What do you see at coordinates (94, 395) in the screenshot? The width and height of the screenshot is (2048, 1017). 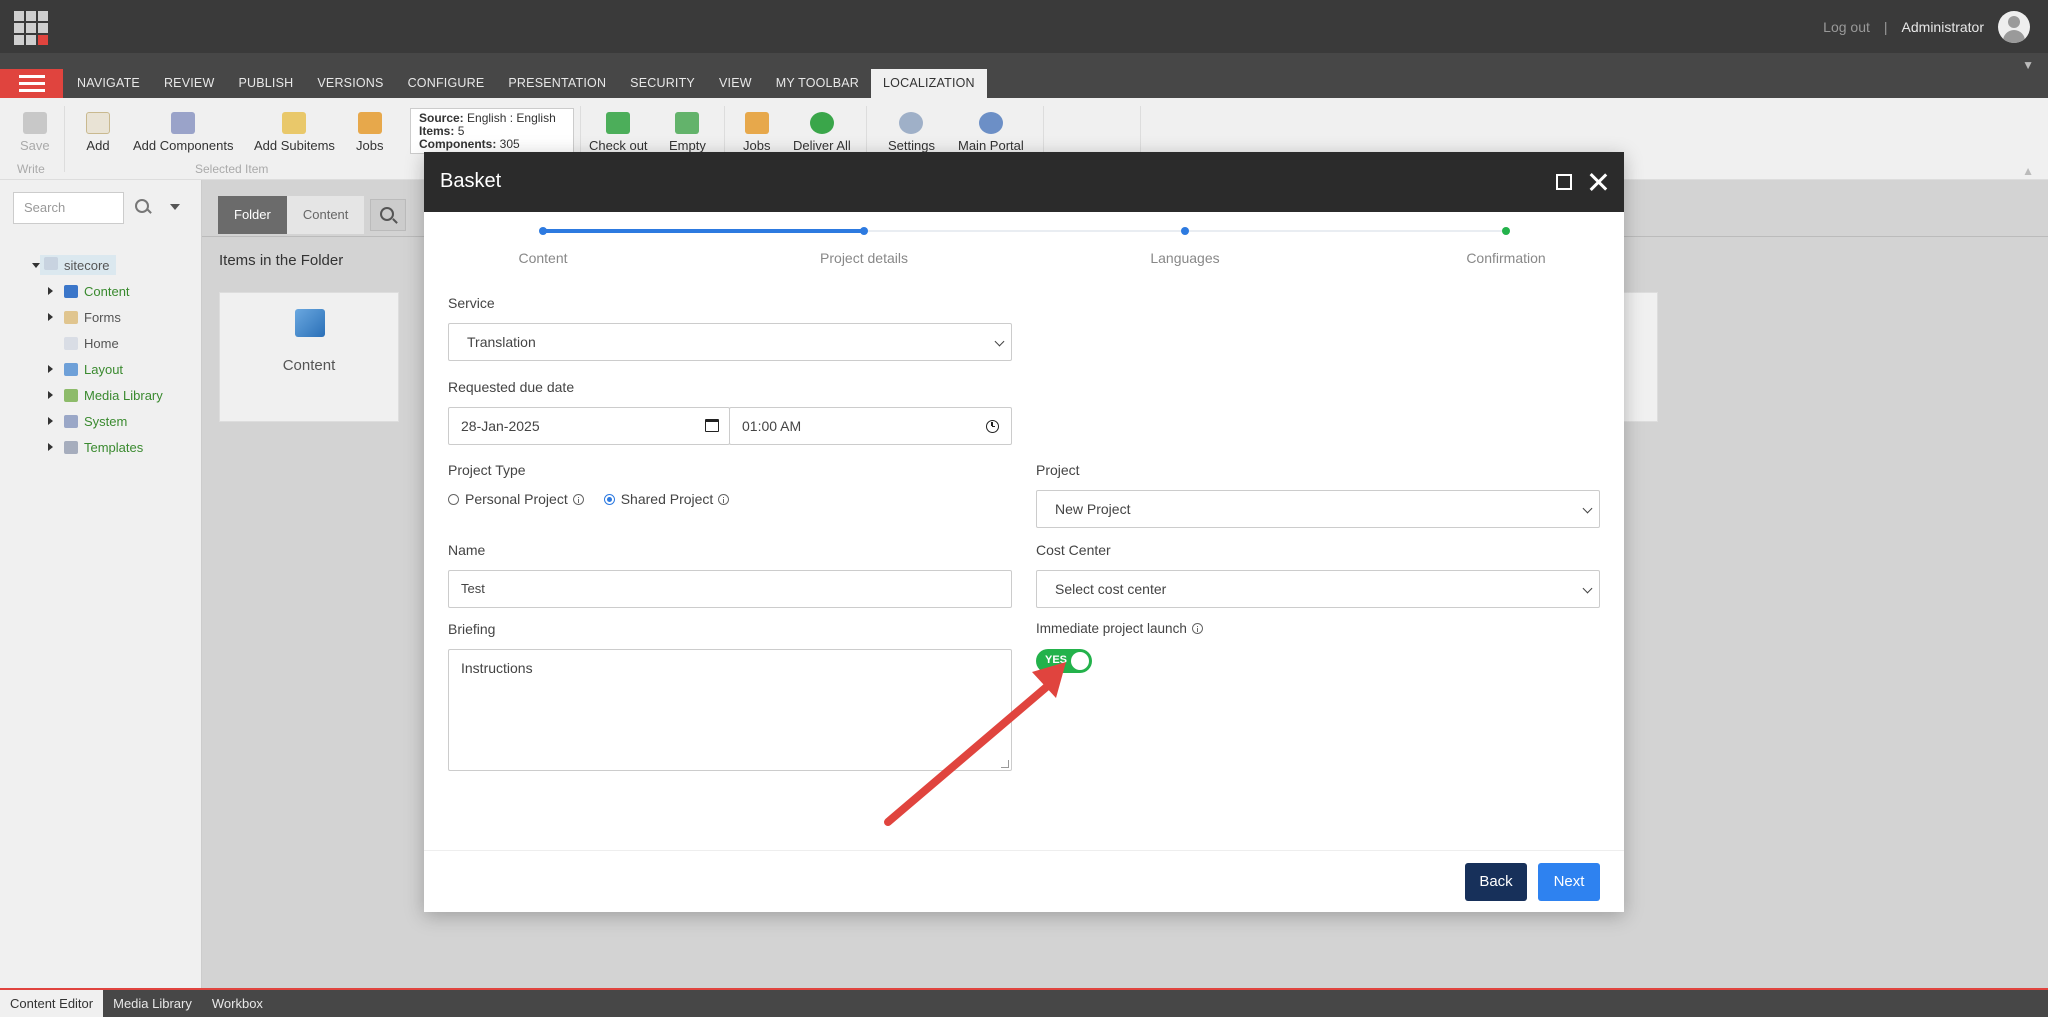 I see `tree-item-media-library: Media Library` at bounding box center [94, 395].